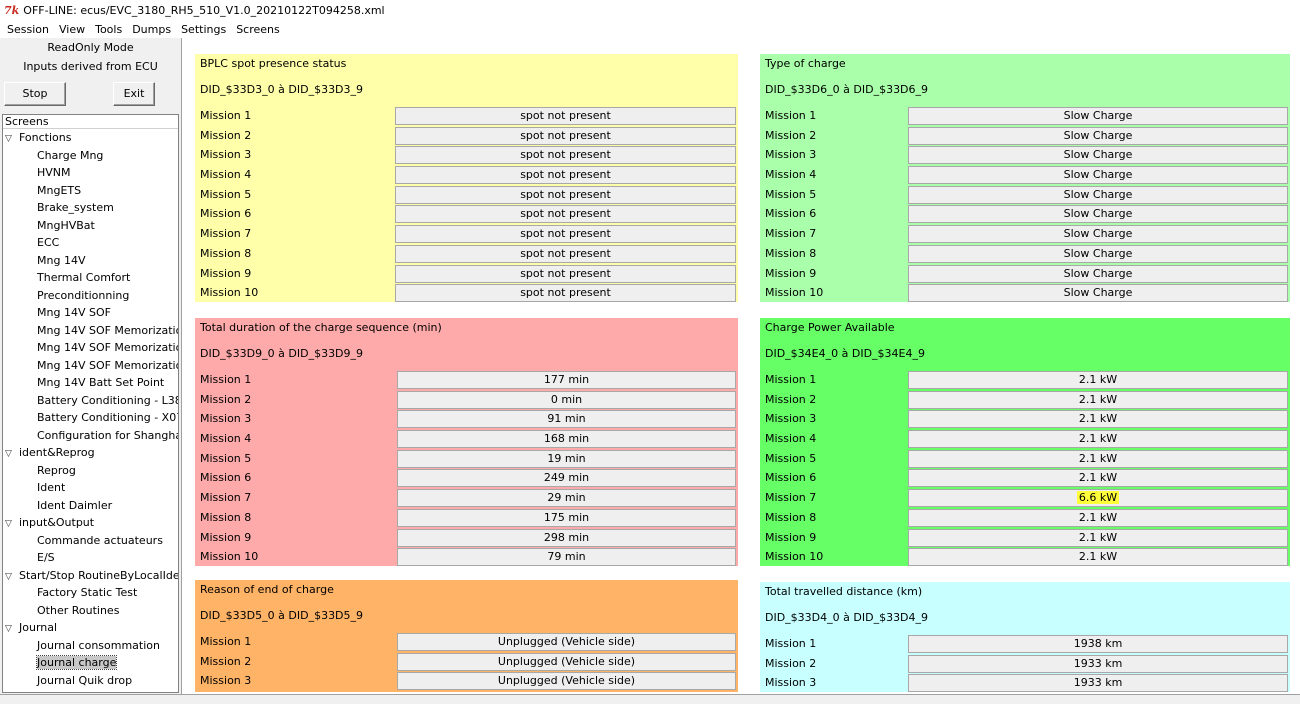  I want to click on tree-category: ▽Start/Stop RoutineByLocalIdentifie, so click(90, 576).